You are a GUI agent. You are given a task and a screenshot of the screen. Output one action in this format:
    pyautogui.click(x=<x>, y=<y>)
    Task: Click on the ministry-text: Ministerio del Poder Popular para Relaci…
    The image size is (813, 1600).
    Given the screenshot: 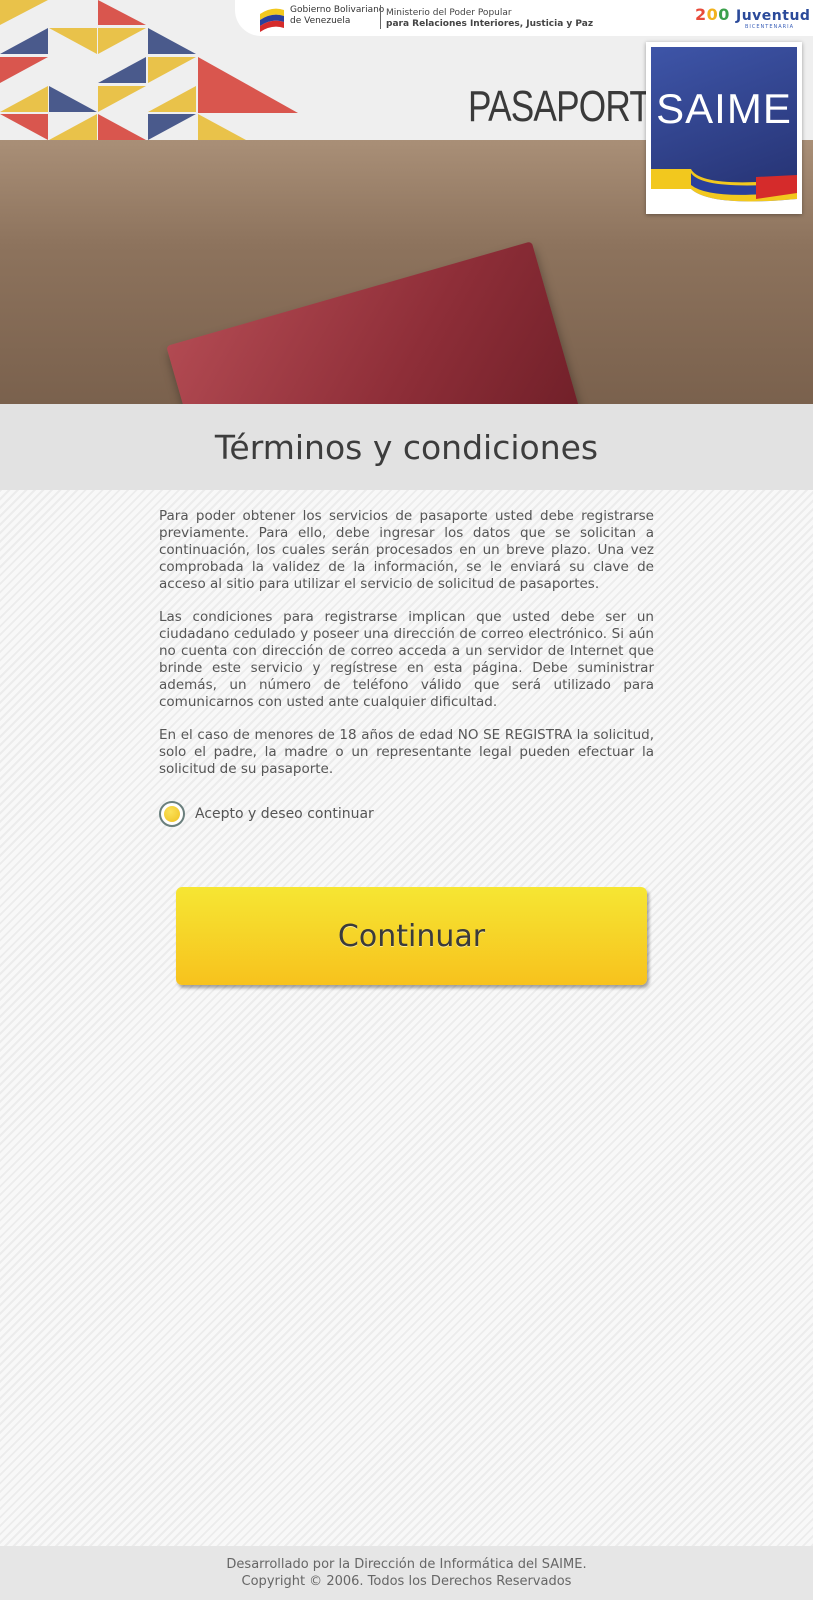 What is the action you would take?
    pyautogui.click(x=490, y=18)
    